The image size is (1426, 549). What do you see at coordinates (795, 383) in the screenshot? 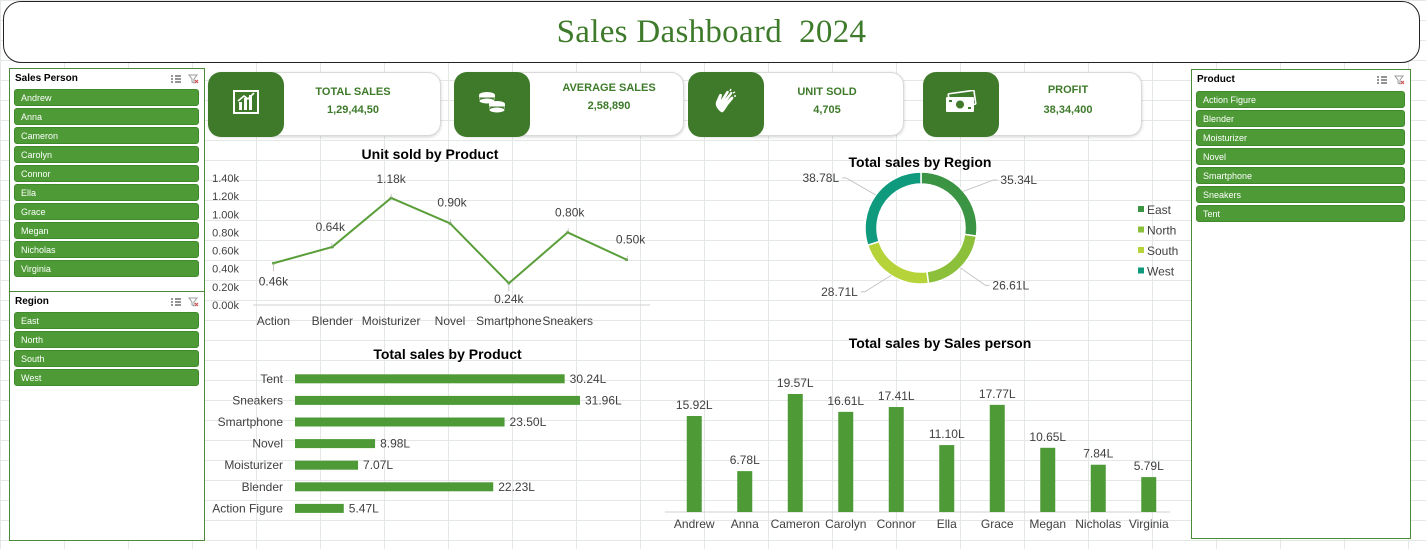
I see `data-label: 19.57L` at bounding box center [795, 383].